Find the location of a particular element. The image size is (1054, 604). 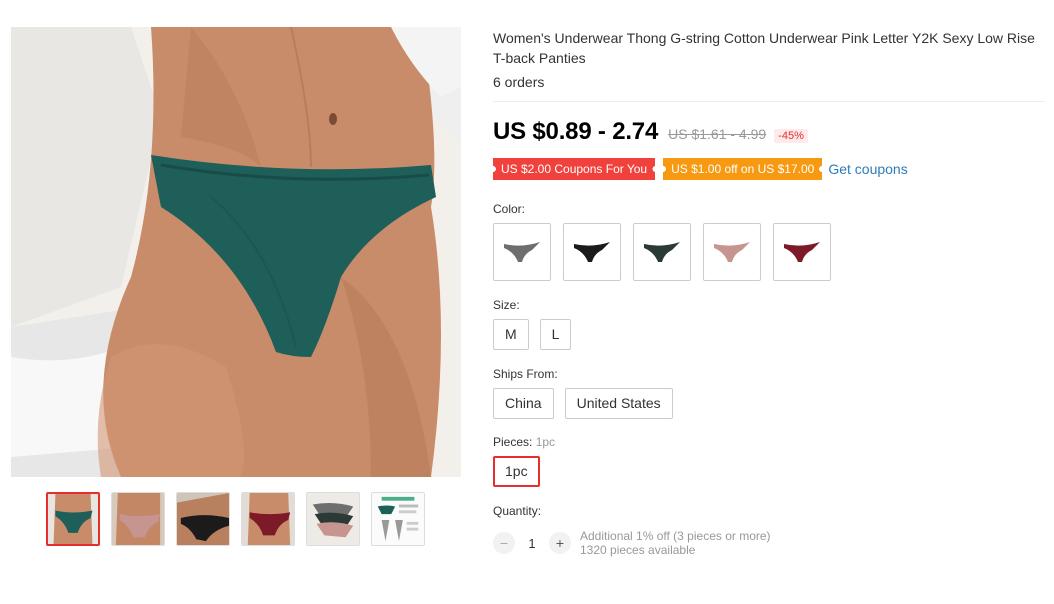

divider is located at coordinates (769, 101).